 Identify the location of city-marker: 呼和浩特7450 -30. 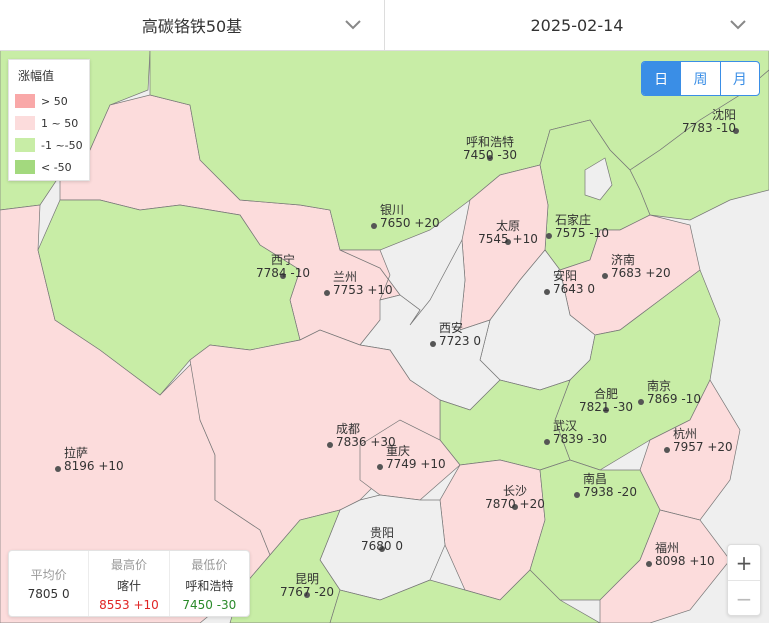
(490, 148).